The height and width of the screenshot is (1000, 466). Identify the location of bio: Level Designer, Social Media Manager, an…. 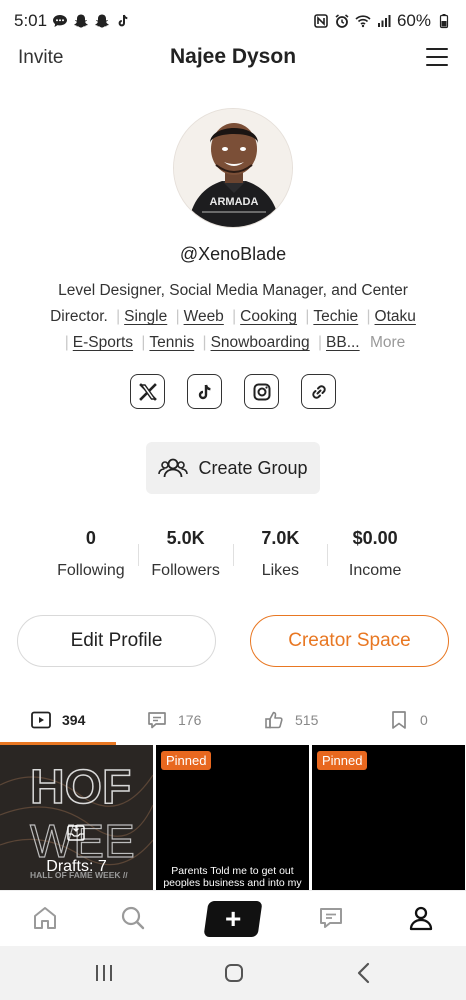
(233, 316).